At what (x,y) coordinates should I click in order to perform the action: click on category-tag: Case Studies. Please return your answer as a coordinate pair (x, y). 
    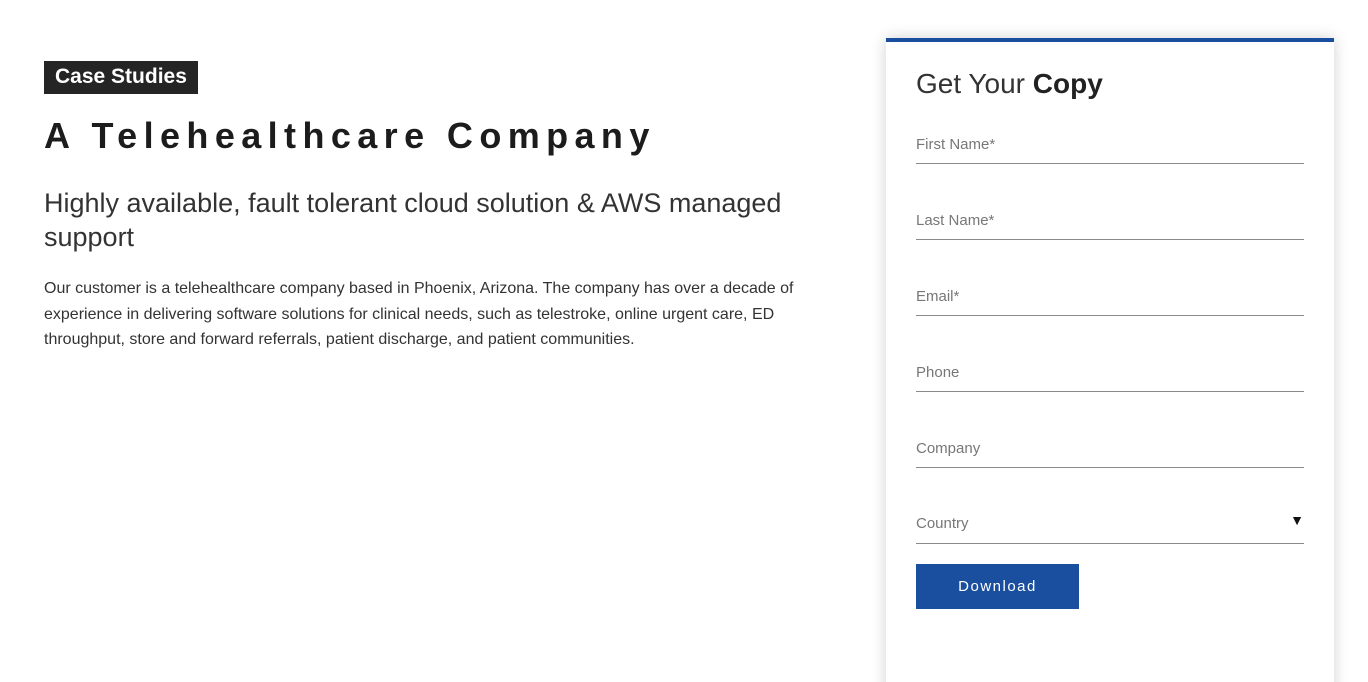
    Looking at the image, I should click on (121, 77).